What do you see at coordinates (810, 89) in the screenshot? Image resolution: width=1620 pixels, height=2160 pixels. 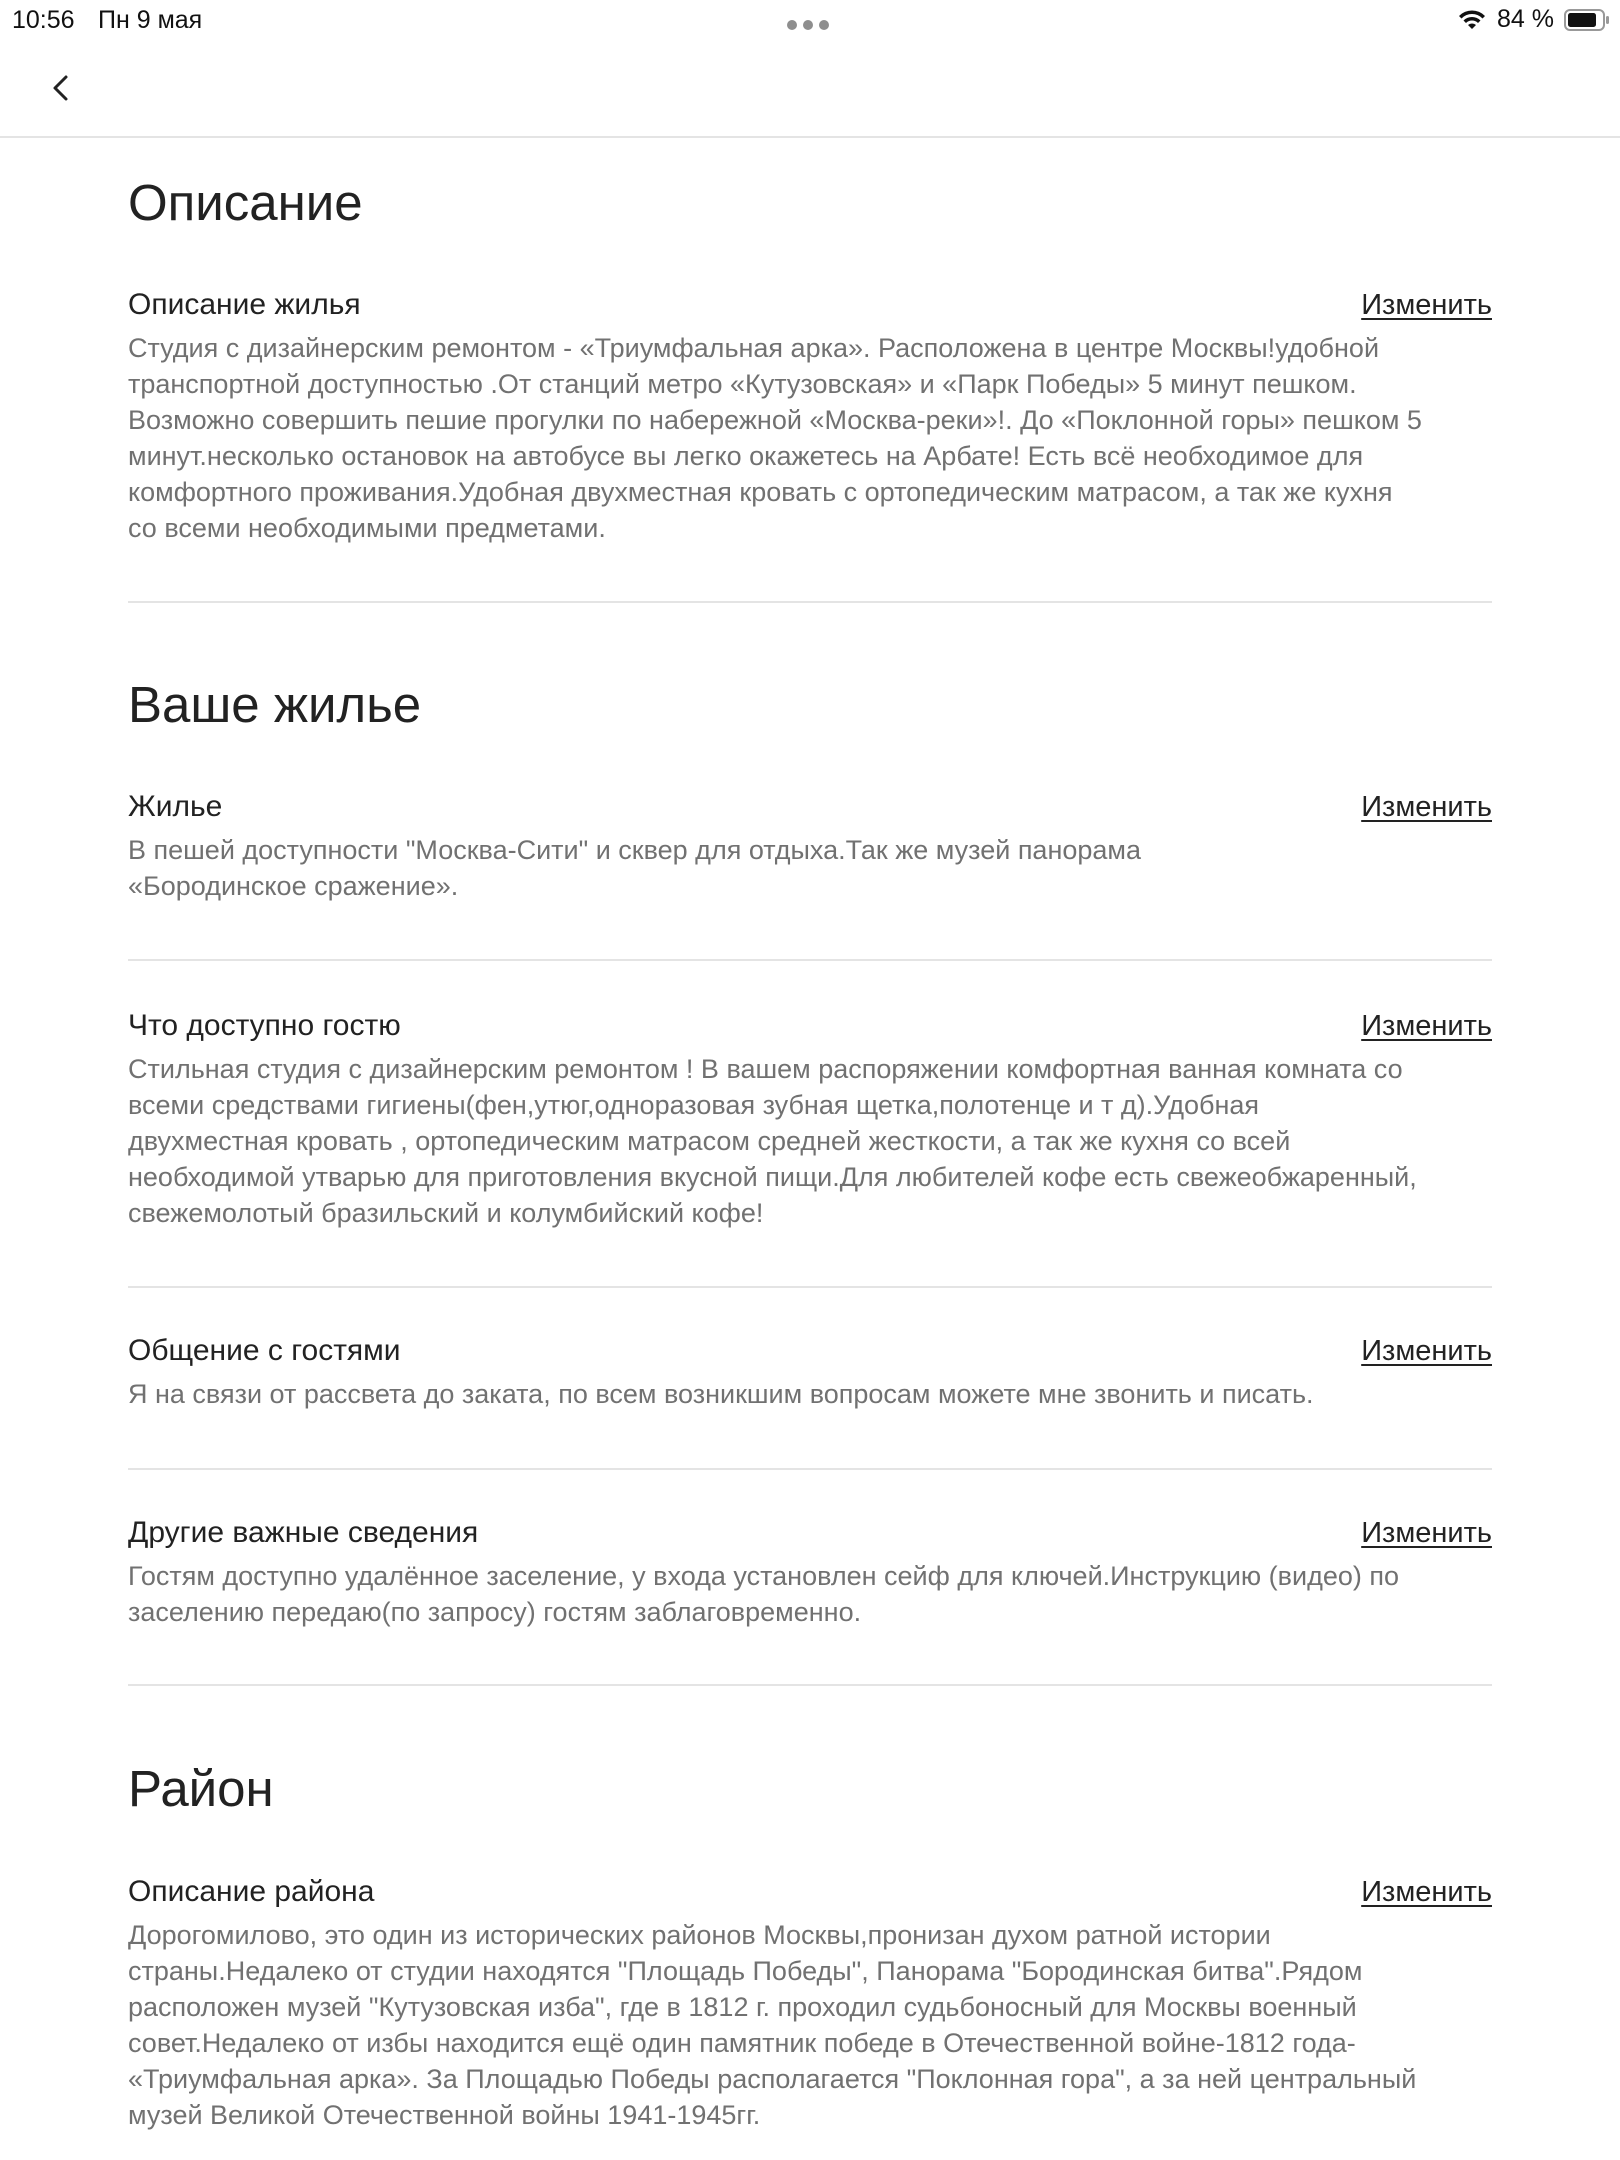 I see `navigation-bar` at bounding box center [810, 89].